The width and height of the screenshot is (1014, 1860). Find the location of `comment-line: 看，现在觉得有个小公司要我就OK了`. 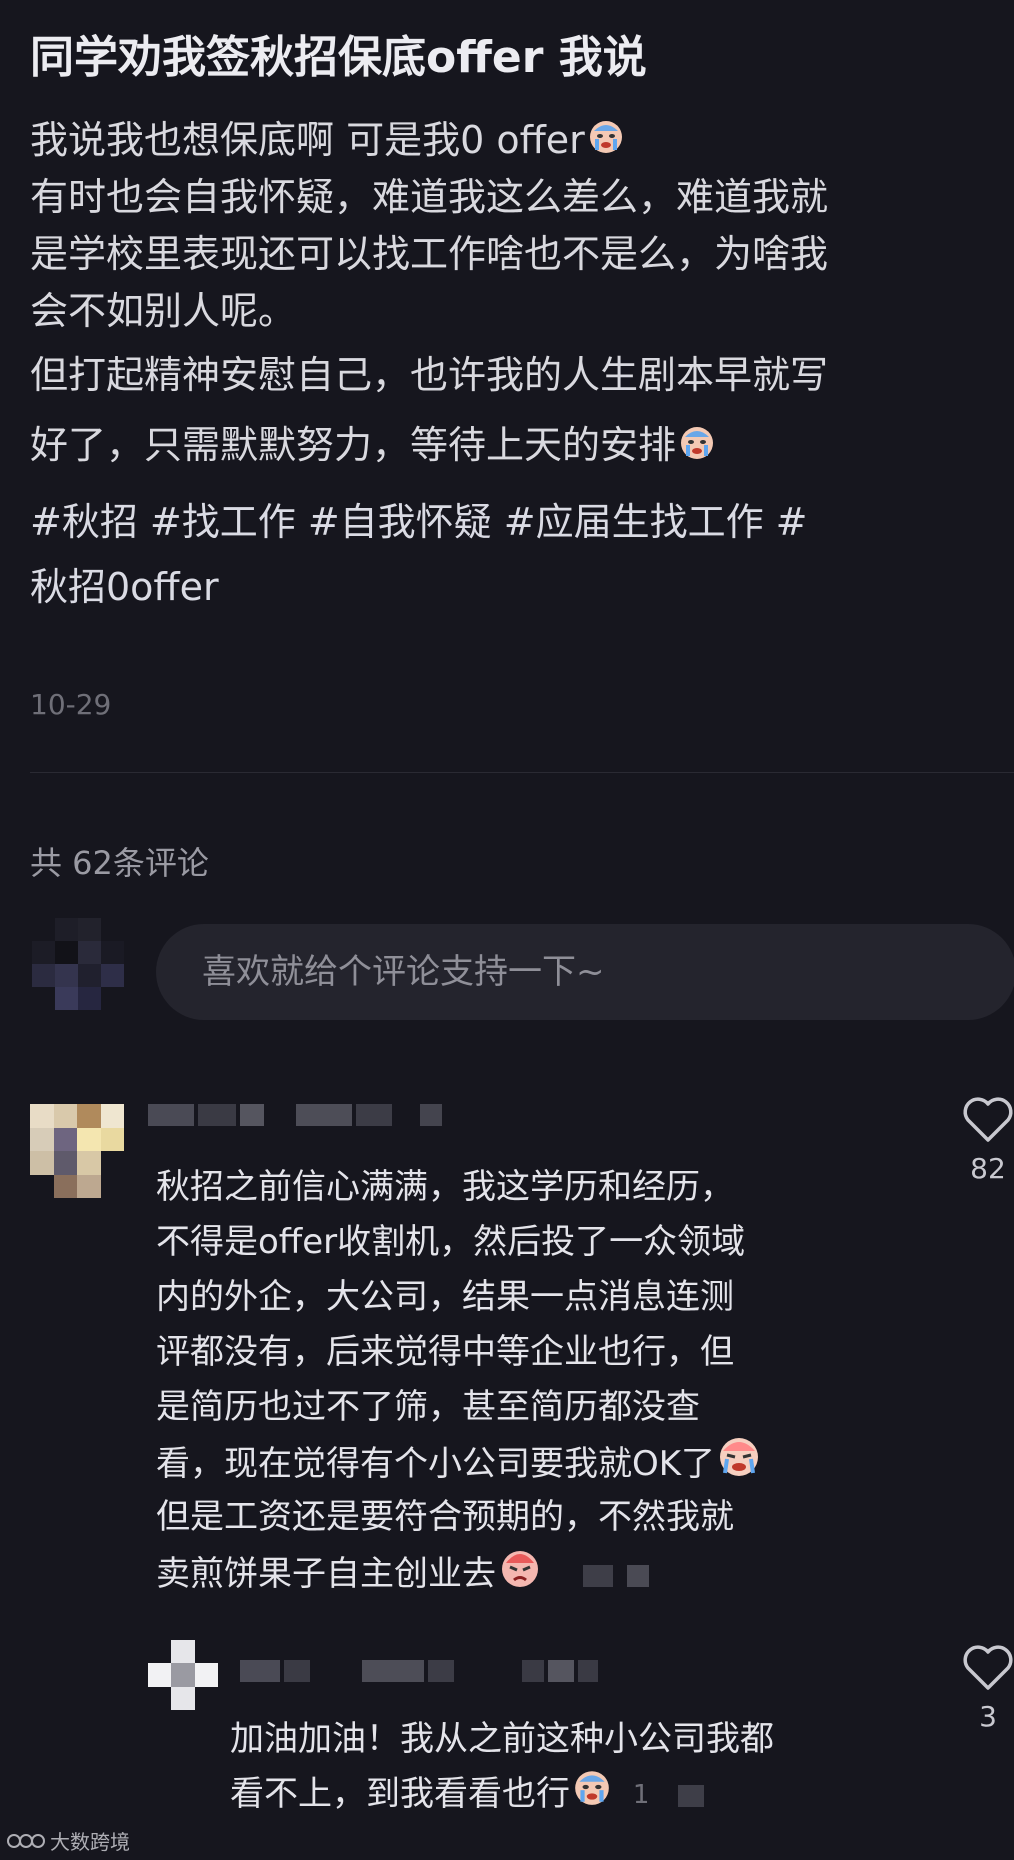

comment-line: 看，现在觉得有个小公司要我就OK了 is located at coordinates (458, 1462).